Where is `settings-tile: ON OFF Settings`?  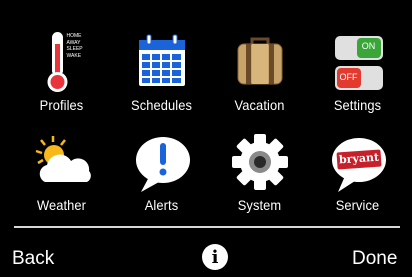 settings-tile: ON OFF Settings is located at coordinates (357, 78).